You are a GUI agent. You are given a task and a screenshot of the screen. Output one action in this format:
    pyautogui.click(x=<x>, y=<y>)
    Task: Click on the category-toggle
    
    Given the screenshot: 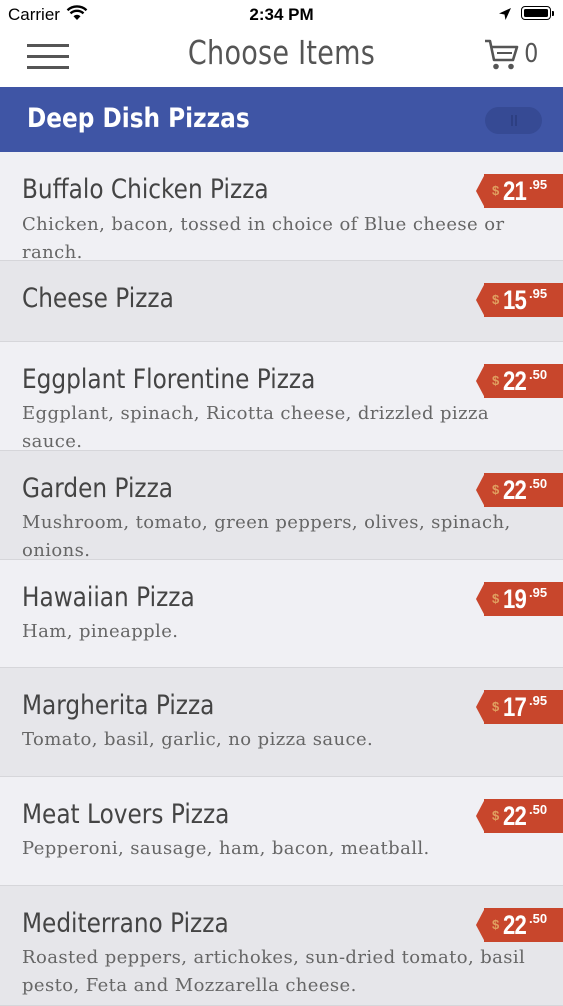 What is the action you would take?
    pyautogui.click(x=513, y=120)
    